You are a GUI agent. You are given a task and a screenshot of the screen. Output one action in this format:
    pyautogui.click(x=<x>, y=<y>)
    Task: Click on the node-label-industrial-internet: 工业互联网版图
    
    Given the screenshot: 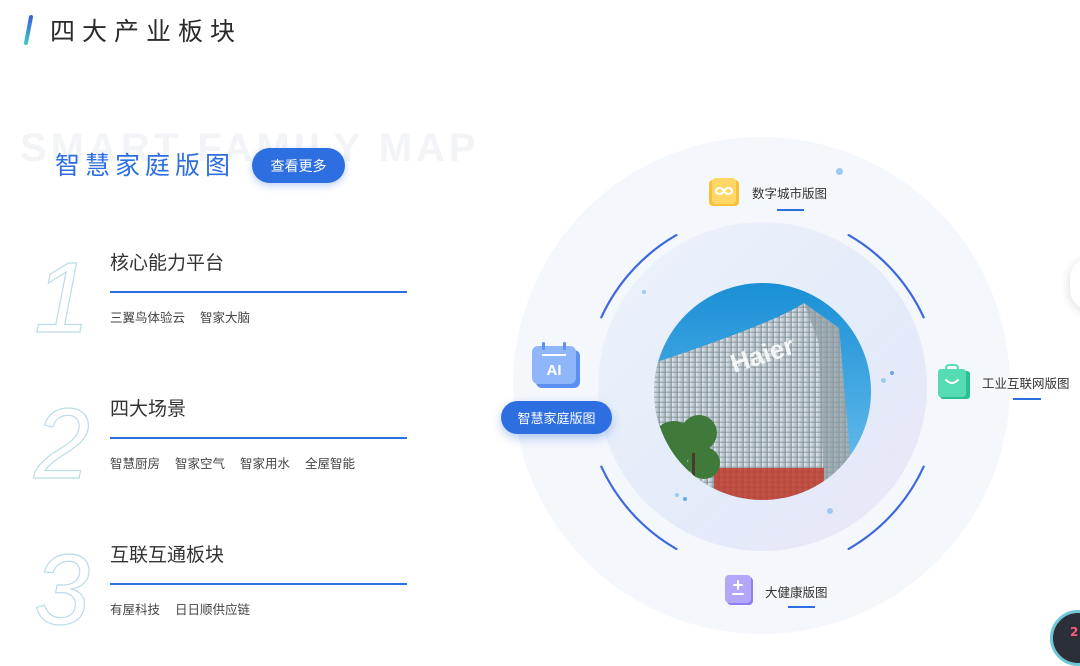 What is the action you would take?
    pyautogui.click(x=1026, y=382)
    